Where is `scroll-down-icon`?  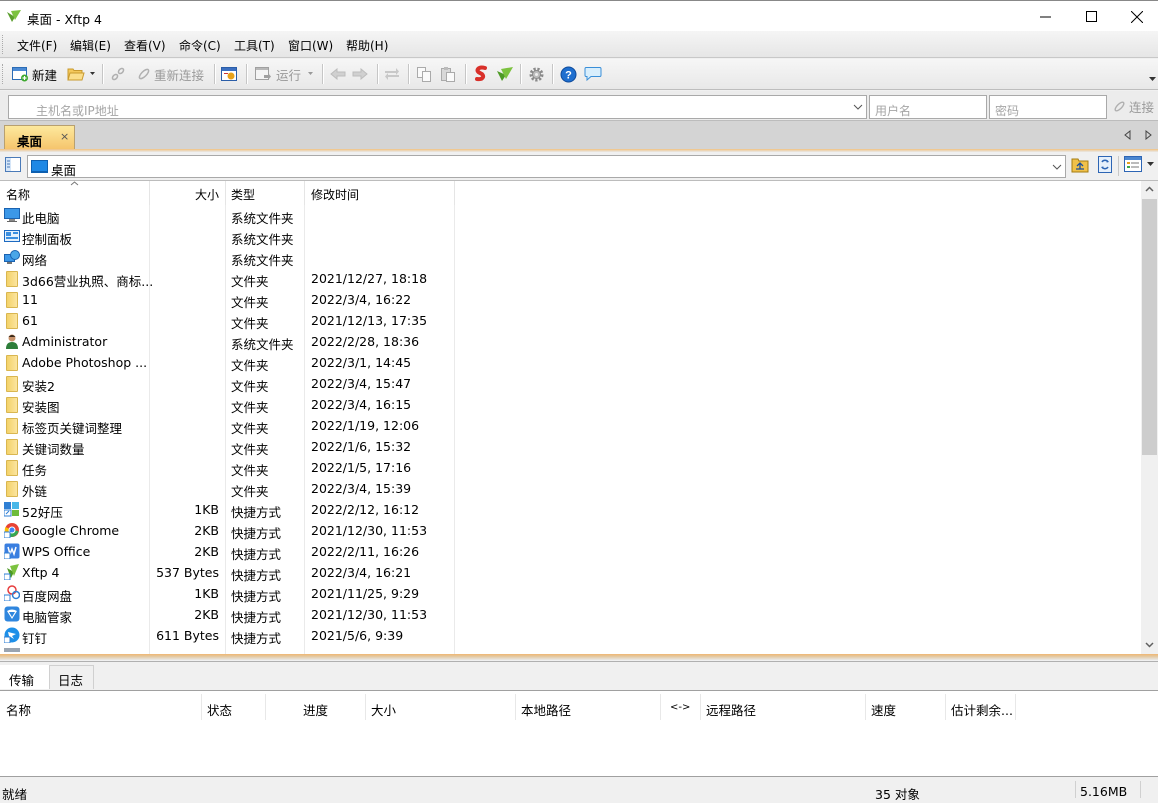 scroll-down-icon is located at coordinates (1149, 645).